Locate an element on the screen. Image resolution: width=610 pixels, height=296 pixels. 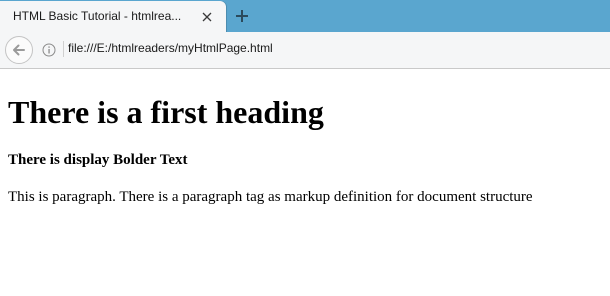
close-icon is located at coordinates (207, 17).